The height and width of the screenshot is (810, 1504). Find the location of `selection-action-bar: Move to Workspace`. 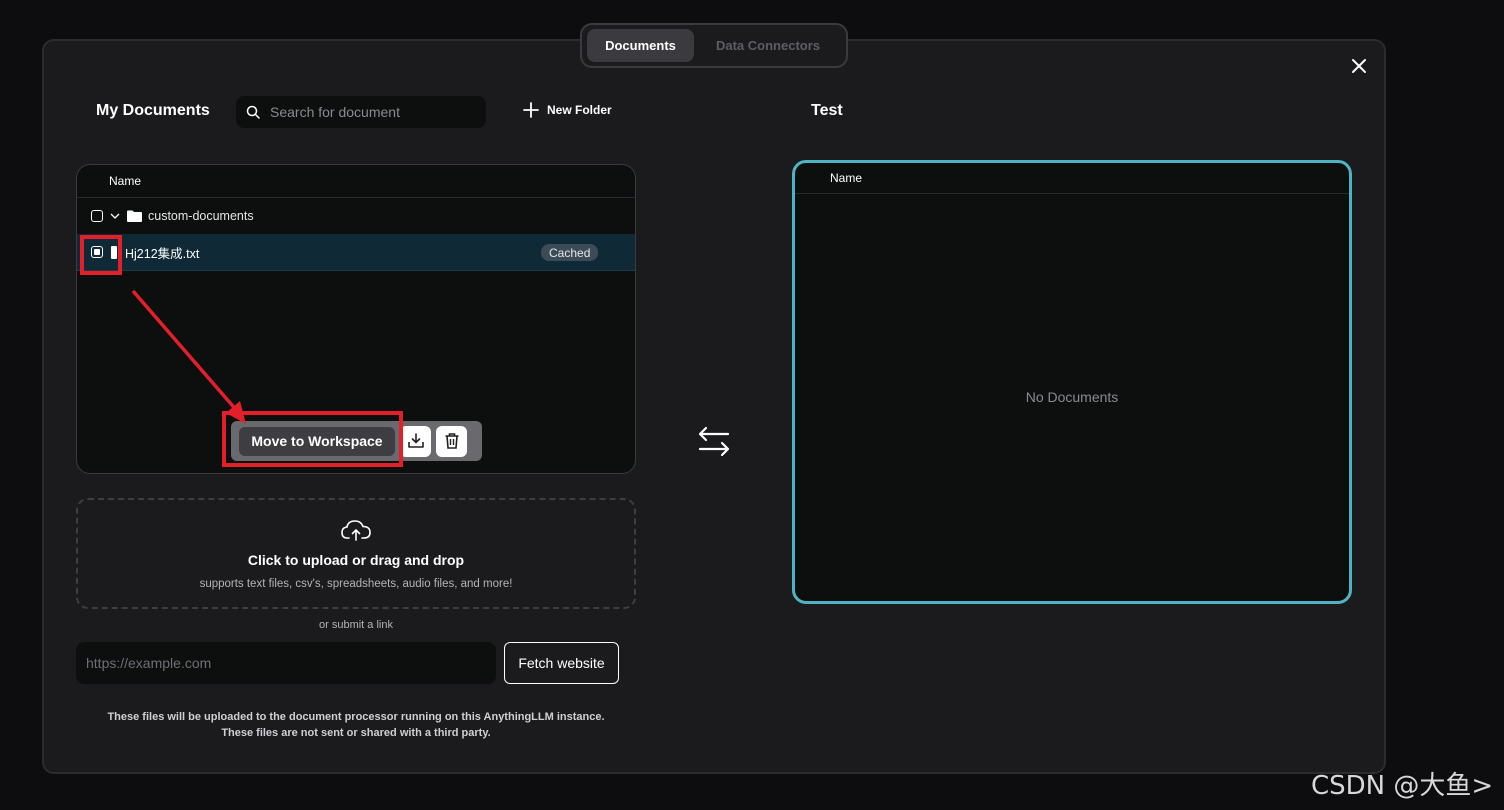

selection-action-bar: Move to Workspace is located at coordinates (356, 441).